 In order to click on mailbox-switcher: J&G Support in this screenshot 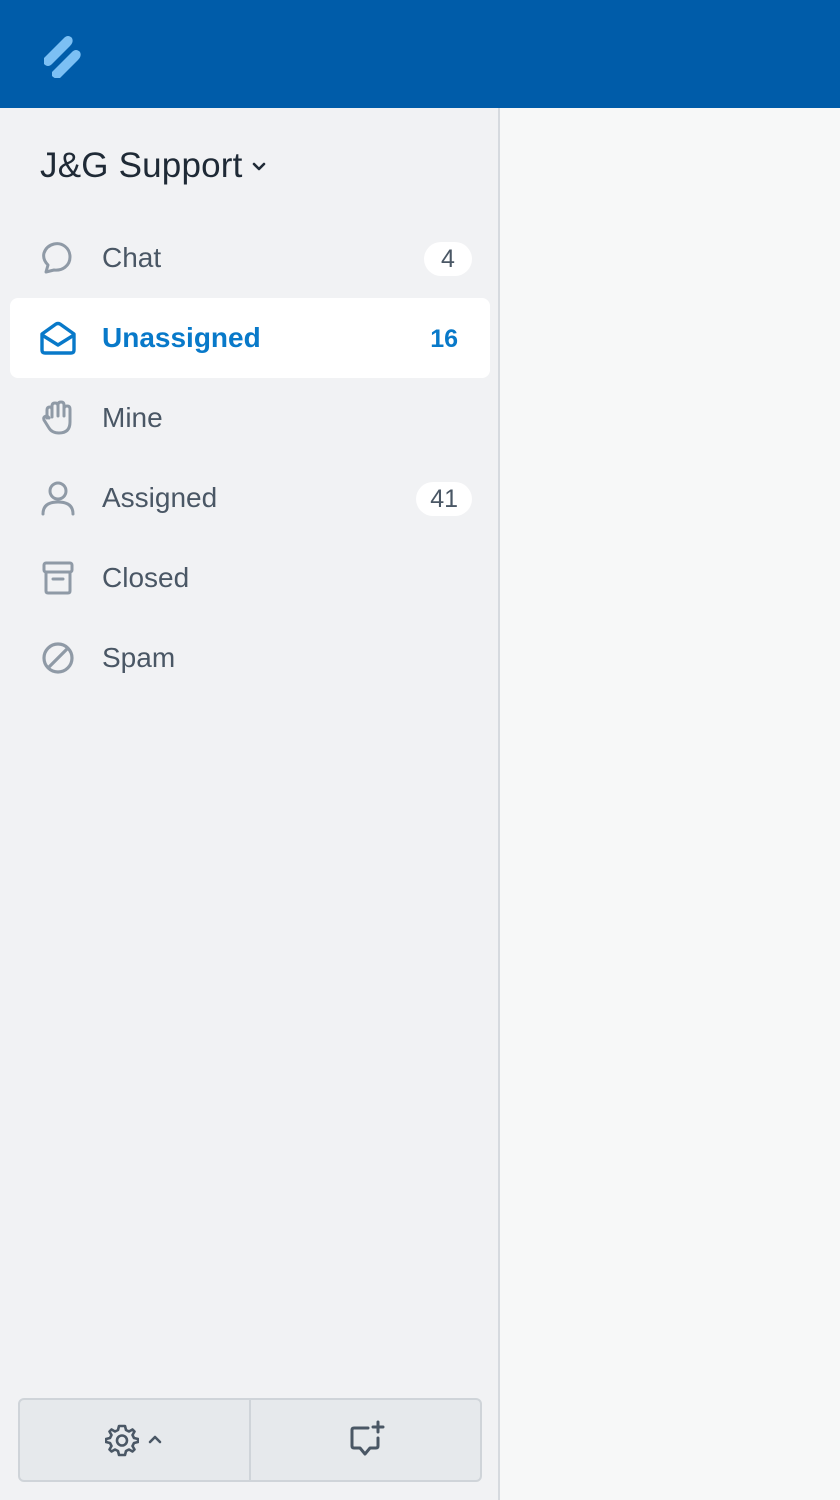, I will do `click(154, 166)`.